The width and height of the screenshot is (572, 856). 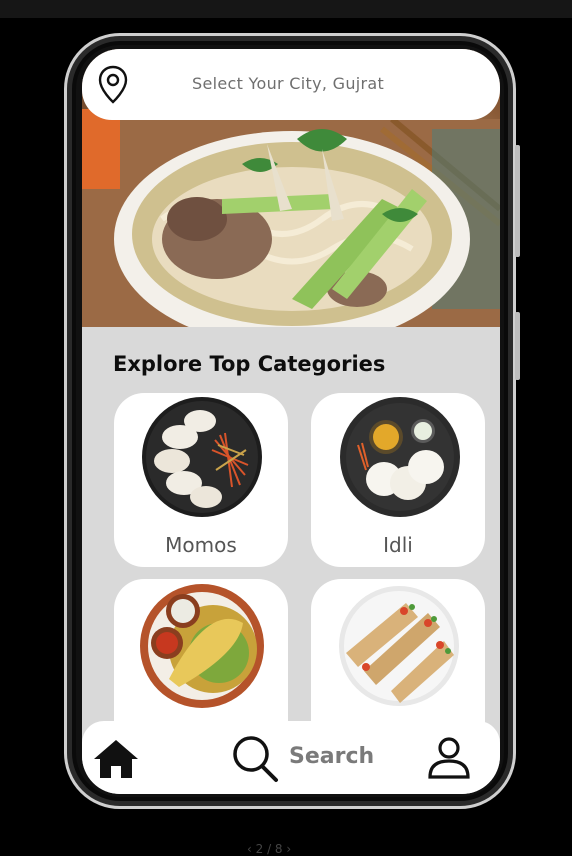 I want to click on location-bar: Select Your City, Gujrat, so click(x=291, y=84).